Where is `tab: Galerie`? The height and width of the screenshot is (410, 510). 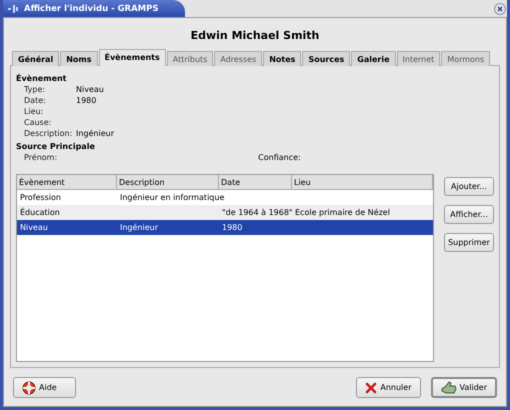 tab: Galerie is located at coordinates (373, 58).